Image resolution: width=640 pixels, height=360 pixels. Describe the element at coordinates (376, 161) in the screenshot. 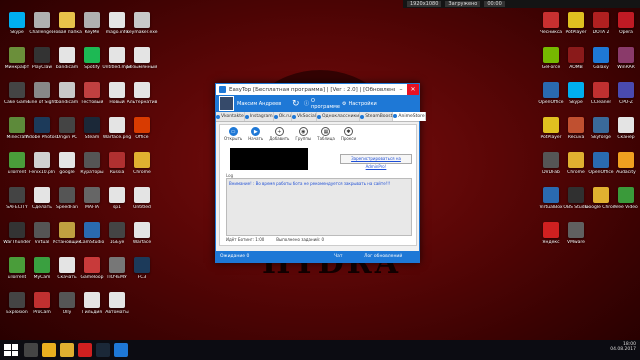

I see `register-link: Зарегистрироваться на AdminPro!` at that location.